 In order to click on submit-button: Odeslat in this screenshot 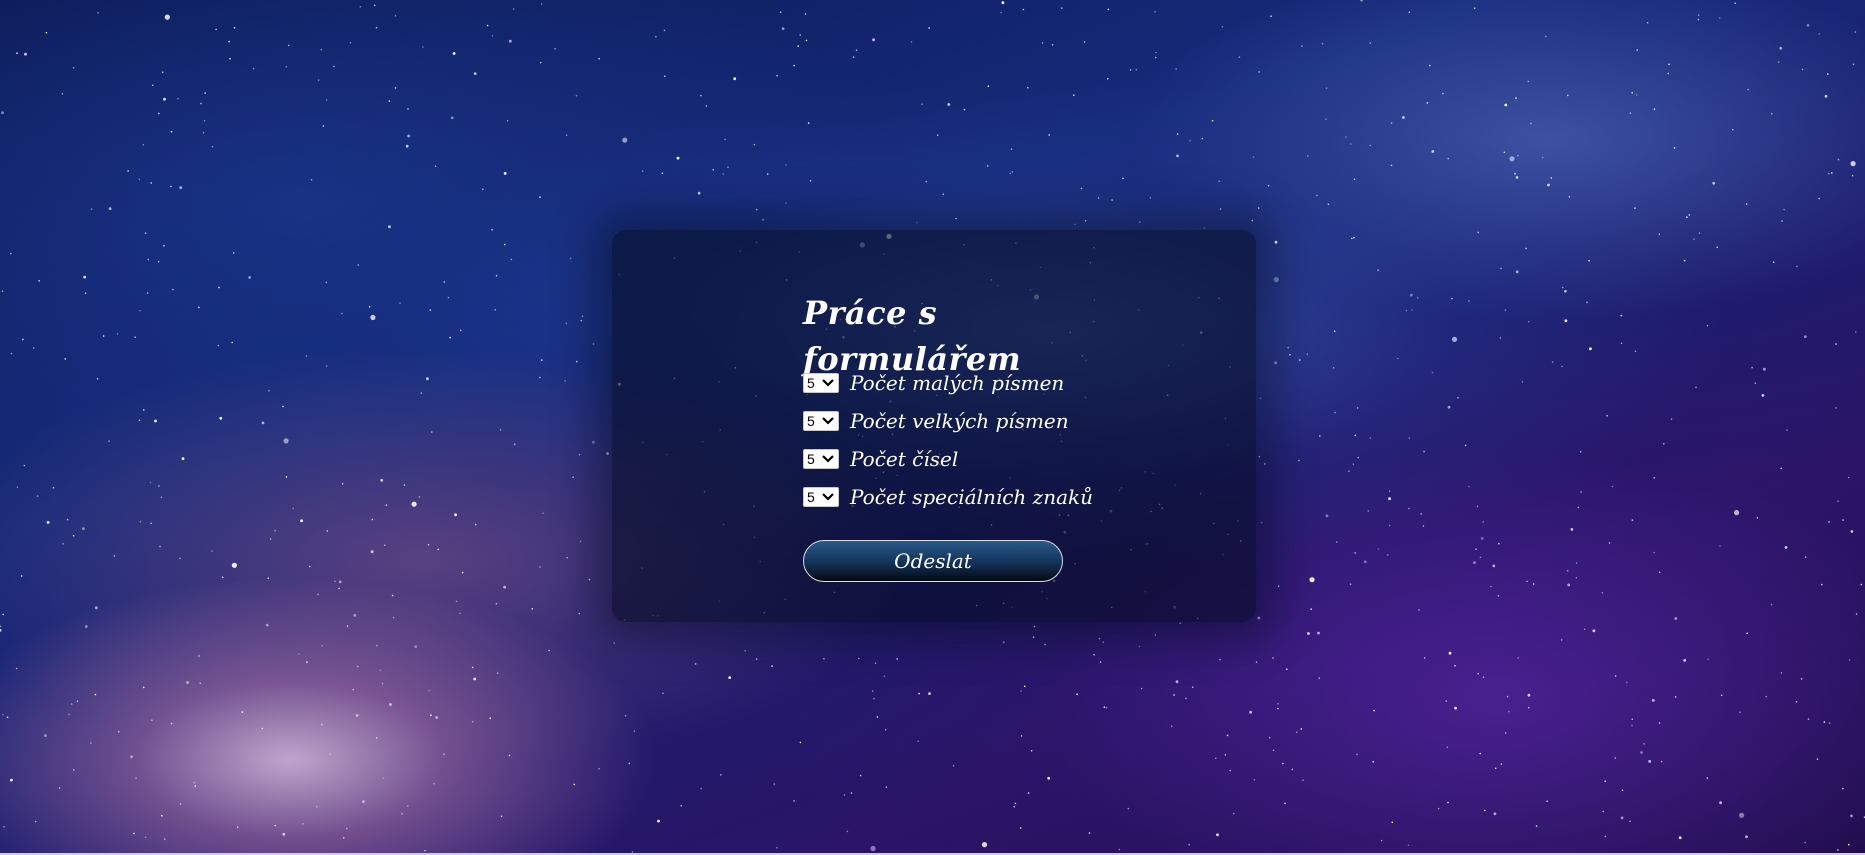, I will do `click(933, 561)`.